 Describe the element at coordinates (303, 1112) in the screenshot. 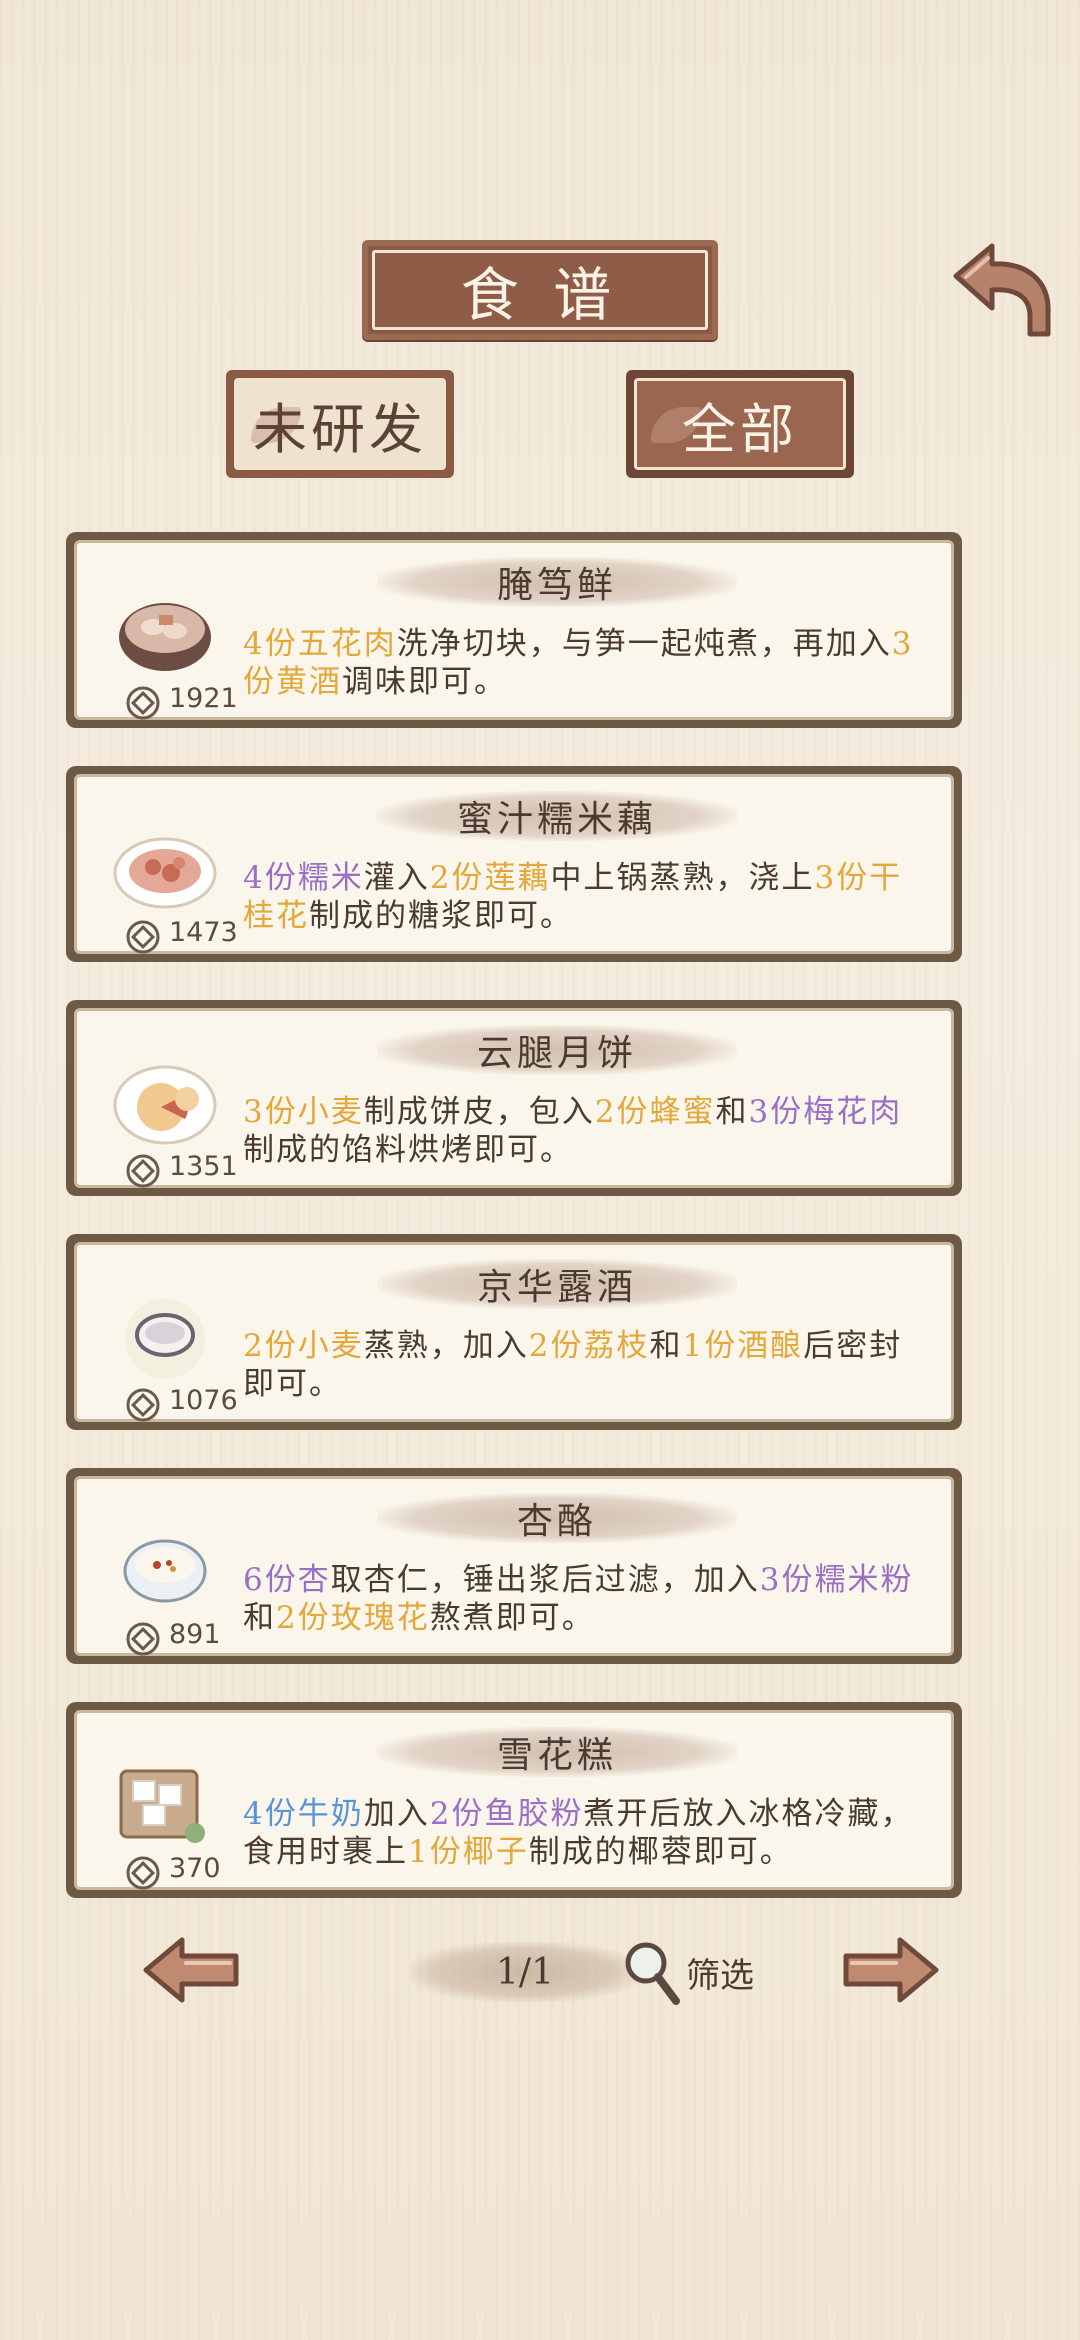

I see `ingredient-highlight: 3份小麦` at that location.